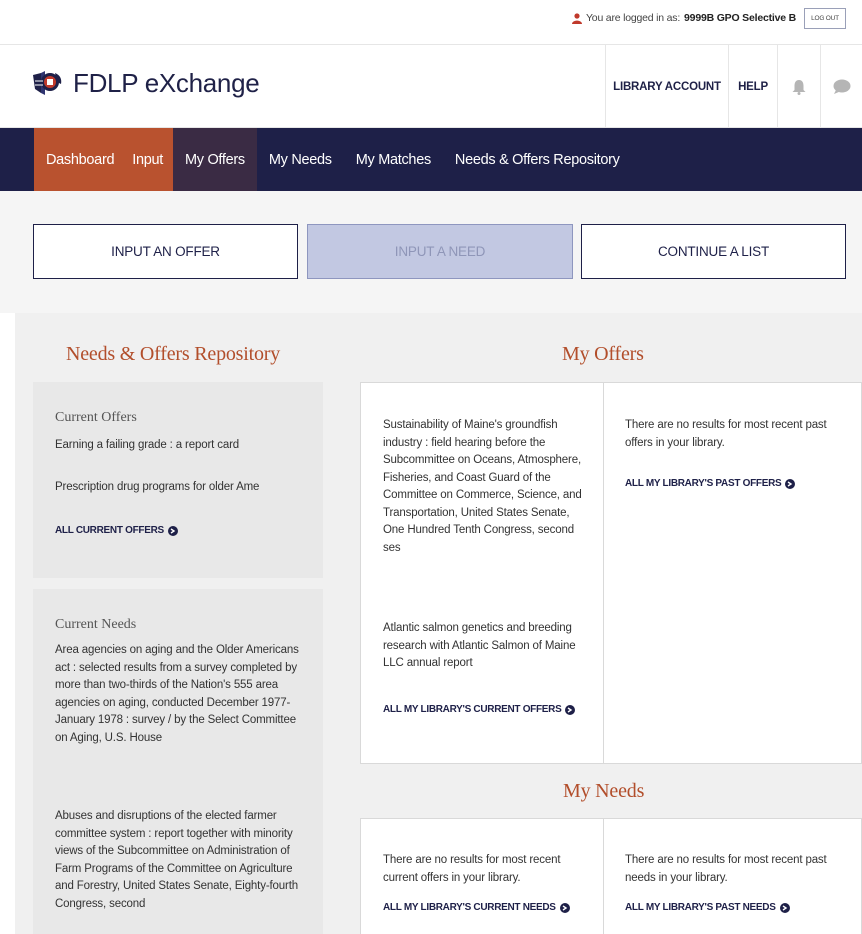  Describe the element at coordinates (633, 18) in the screenshot. I see `login-prefix: You are logged in as:` at that location.